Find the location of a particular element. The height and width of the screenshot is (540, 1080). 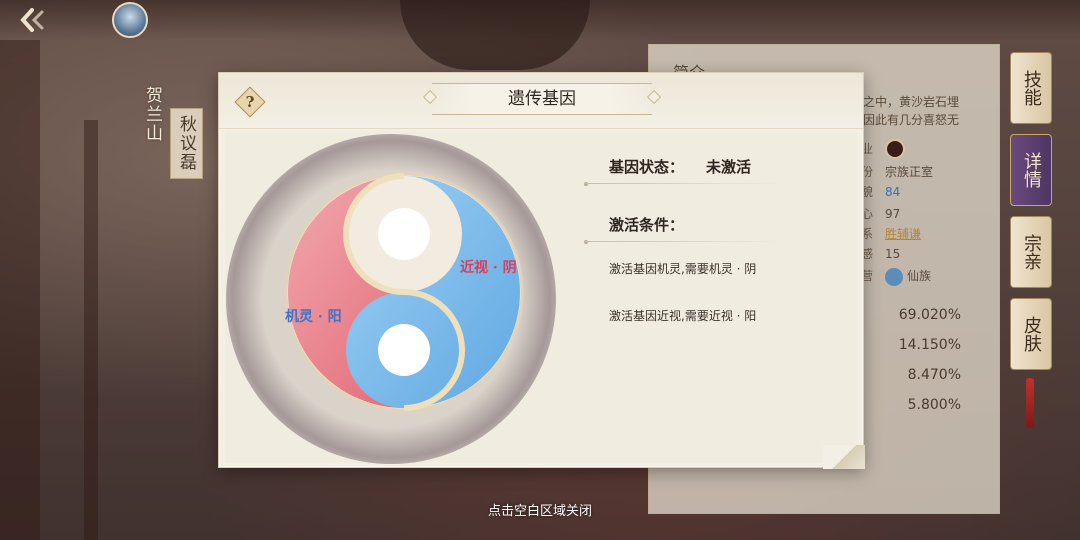

help-button: ? is located at coordinates (250, 102).